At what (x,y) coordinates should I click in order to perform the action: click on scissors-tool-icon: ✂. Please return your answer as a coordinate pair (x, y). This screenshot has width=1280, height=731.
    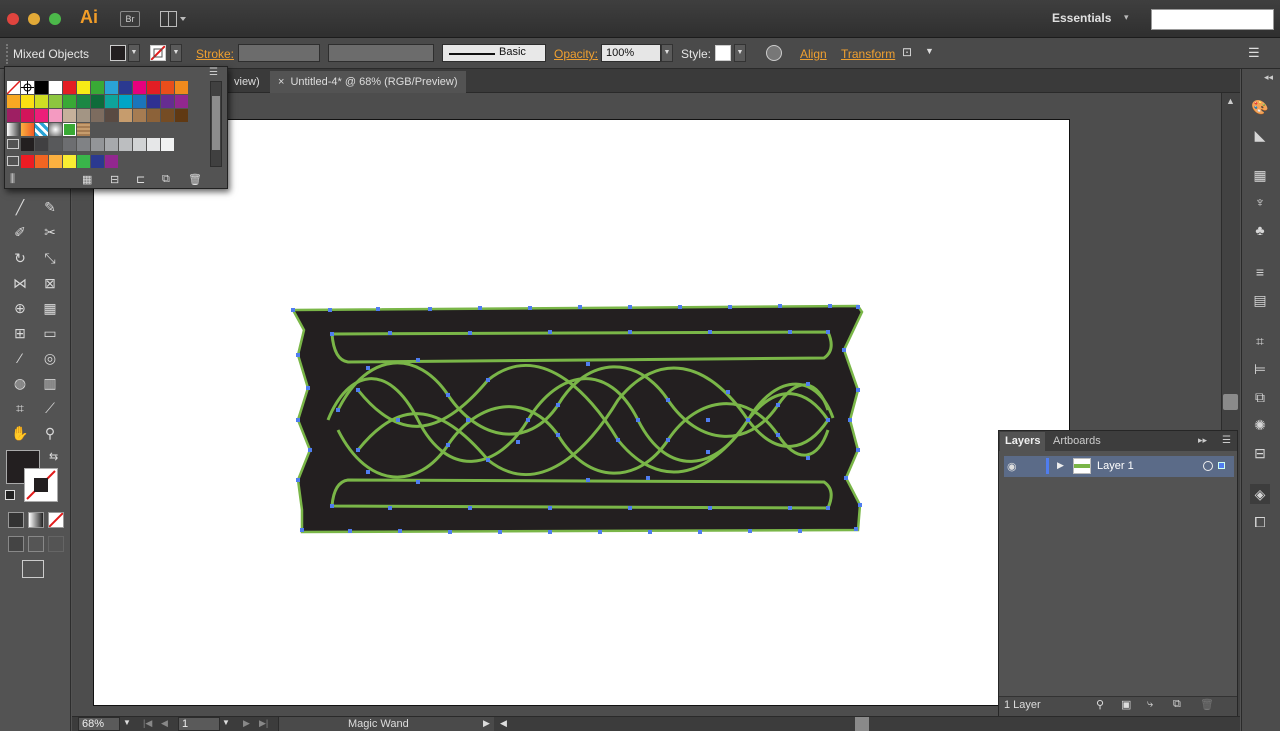
    Looking at the image, I should click on (50, 232).